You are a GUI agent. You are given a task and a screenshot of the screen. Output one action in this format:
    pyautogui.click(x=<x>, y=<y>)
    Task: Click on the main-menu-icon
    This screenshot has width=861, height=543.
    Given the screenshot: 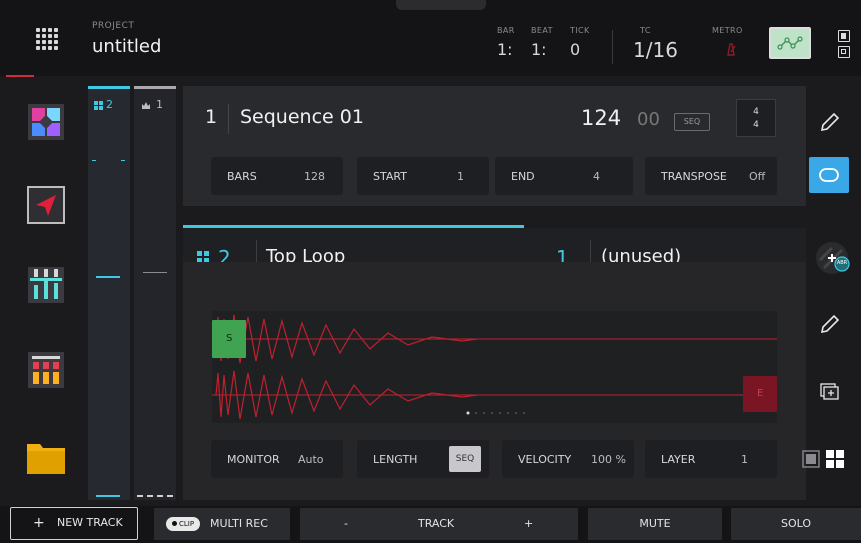 What is the action you would take?
    pyautogui.click(x=50, y=39)
    